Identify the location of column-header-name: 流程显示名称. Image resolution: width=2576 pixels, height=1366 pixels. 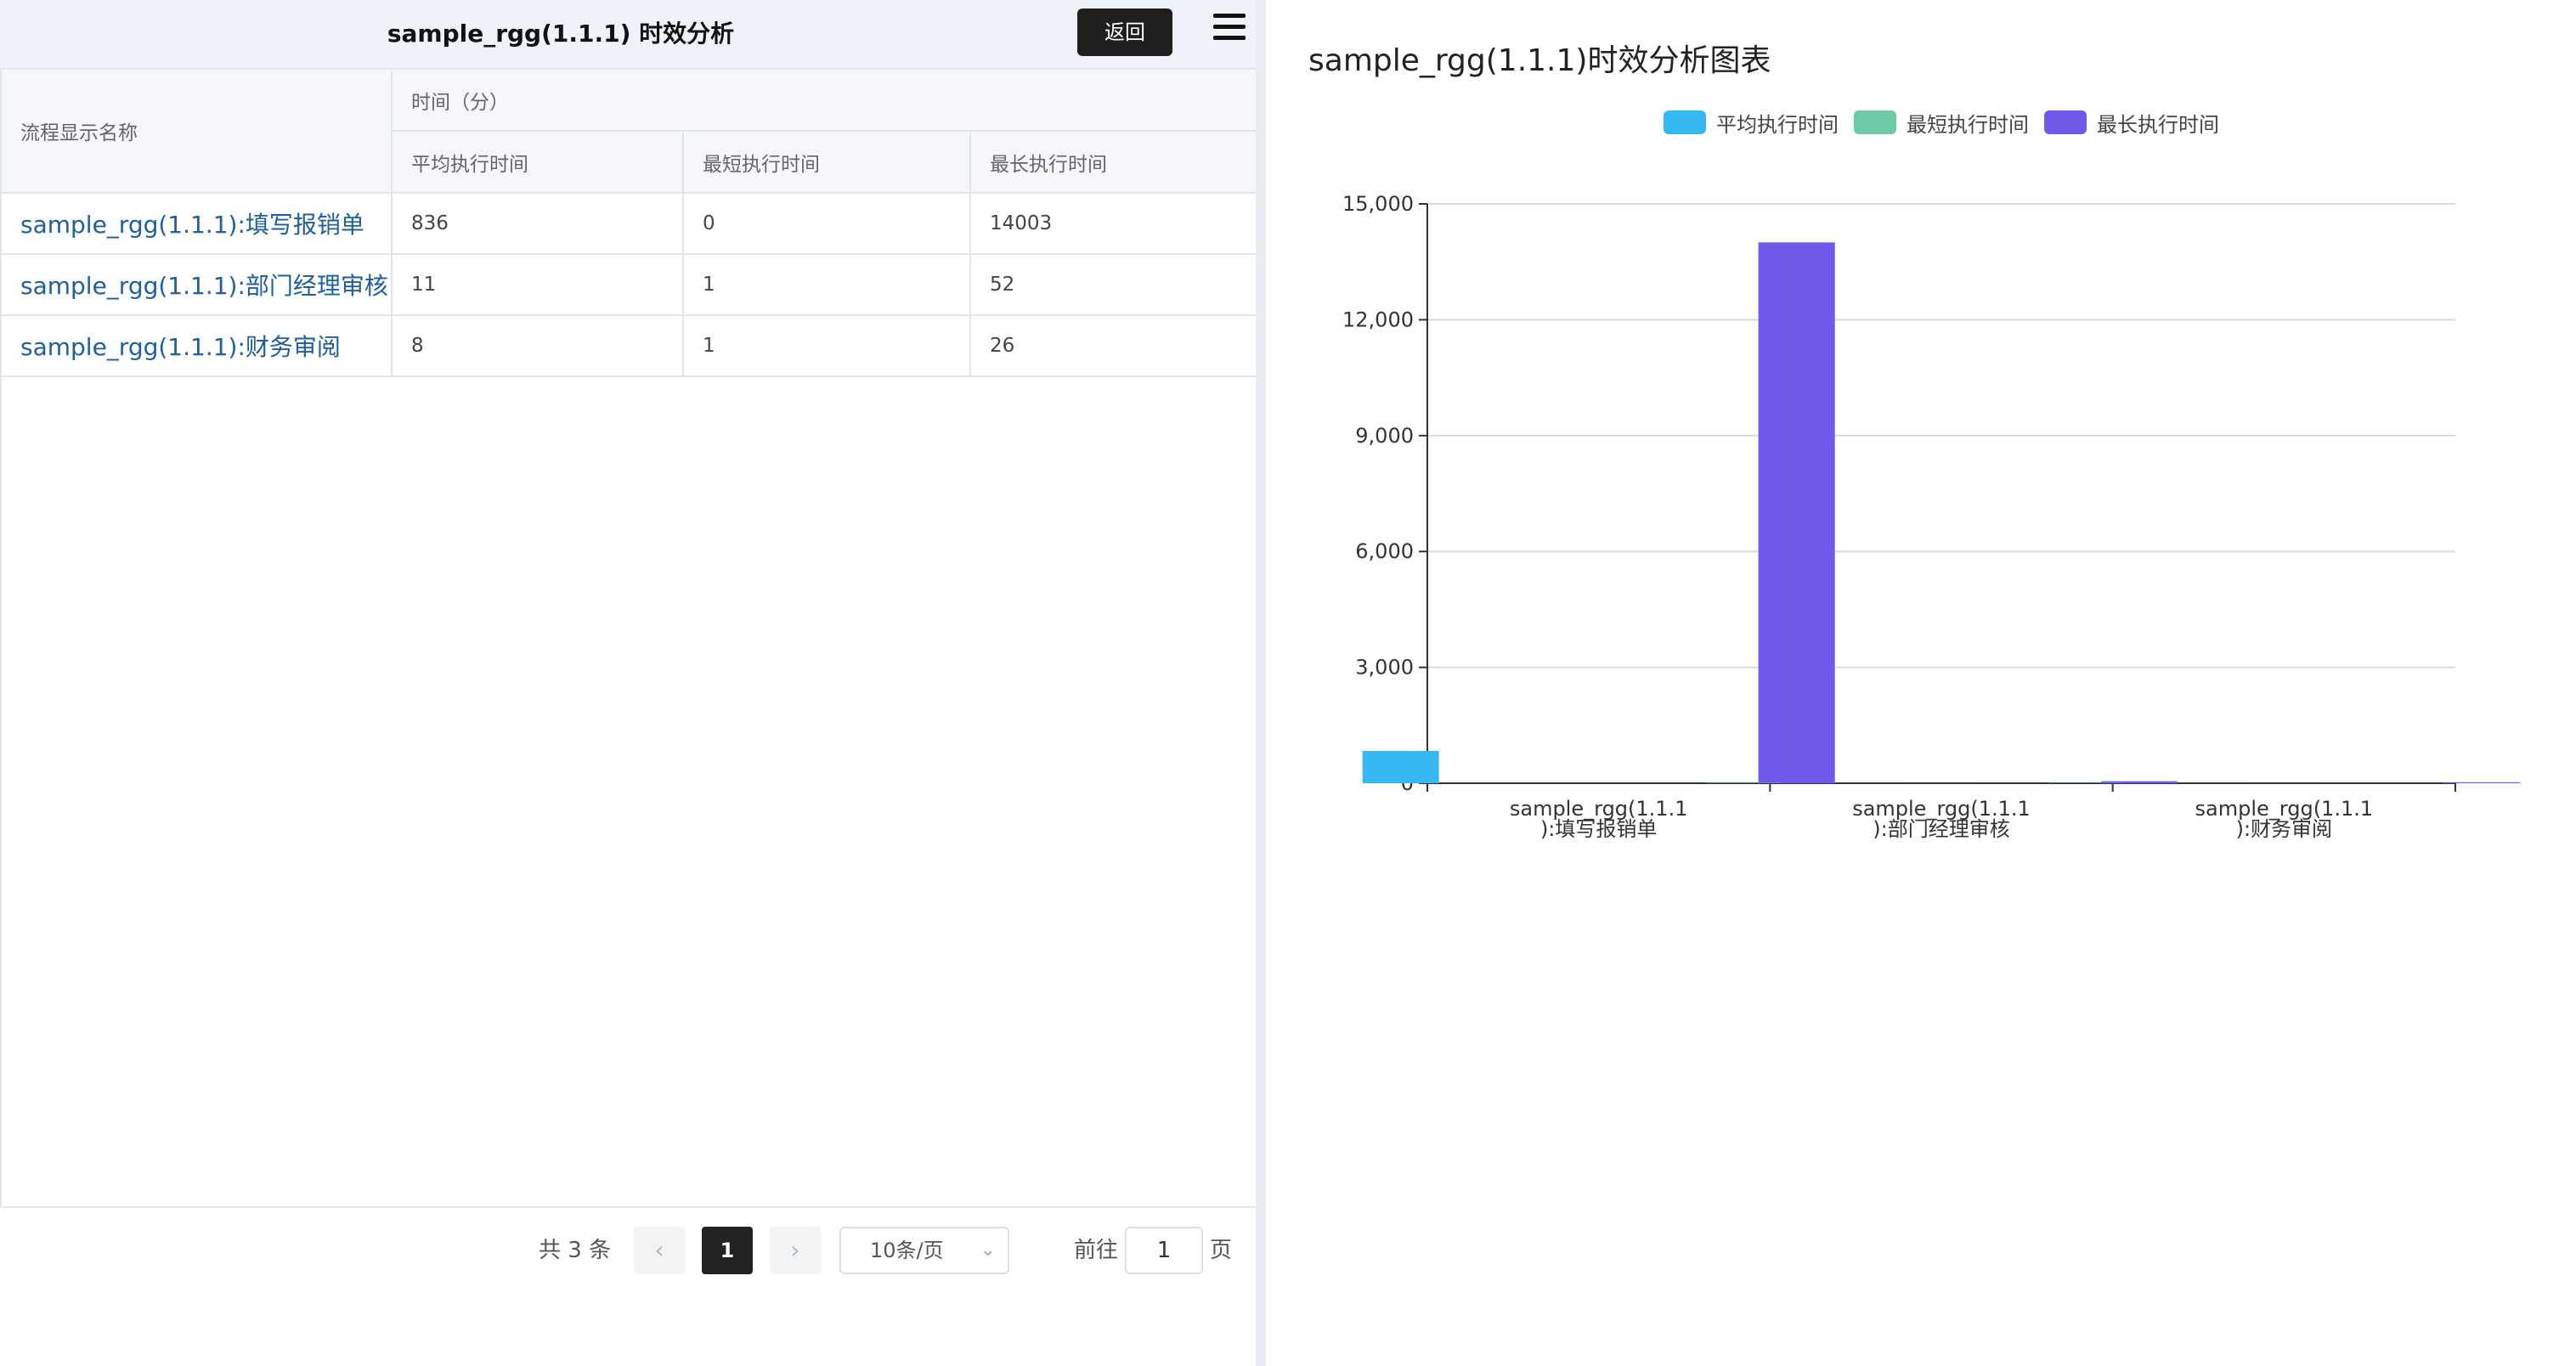
(197, 132).